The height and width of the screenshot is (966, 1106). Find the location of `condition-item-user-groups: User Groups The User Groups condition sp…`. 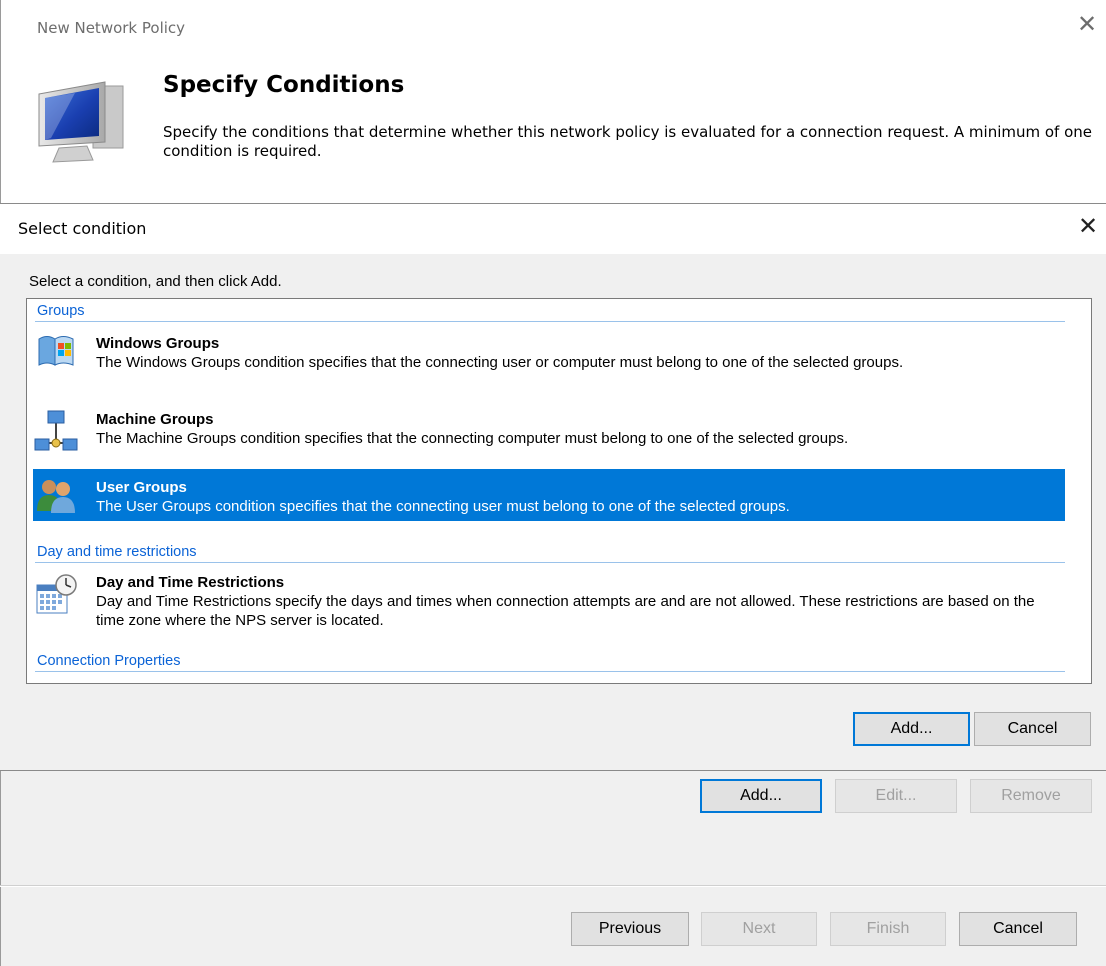

condition-item-user-groups: User Groups The User Groups condition sp… is located at coordinates (549, 495).